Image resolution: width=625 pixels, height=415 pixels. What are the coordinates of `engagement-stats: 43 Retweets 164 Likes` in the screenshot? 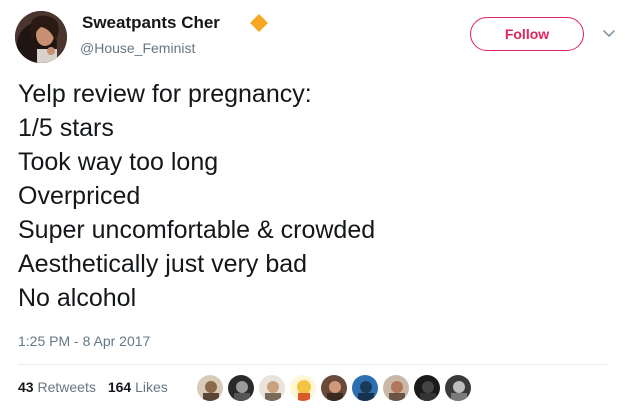 It's located at (93, 387).